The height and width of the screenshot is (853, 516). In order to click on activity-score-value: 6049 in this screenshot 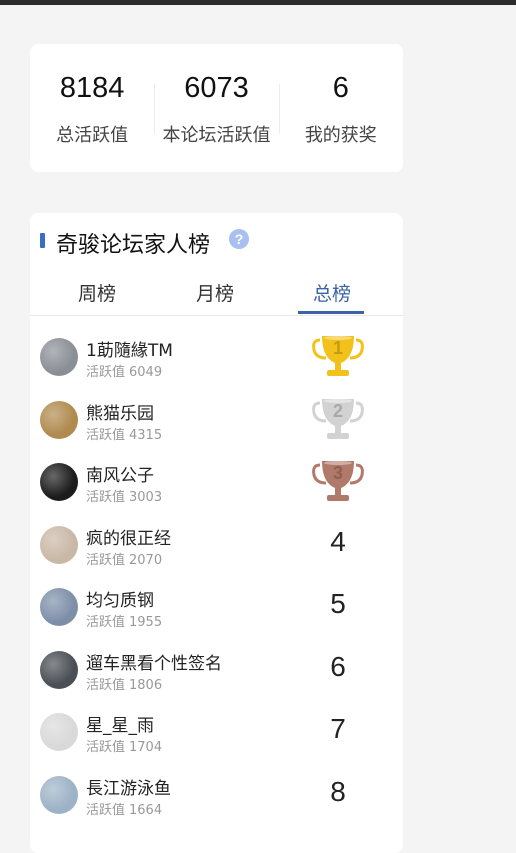, I will do `click(146, 372)`.